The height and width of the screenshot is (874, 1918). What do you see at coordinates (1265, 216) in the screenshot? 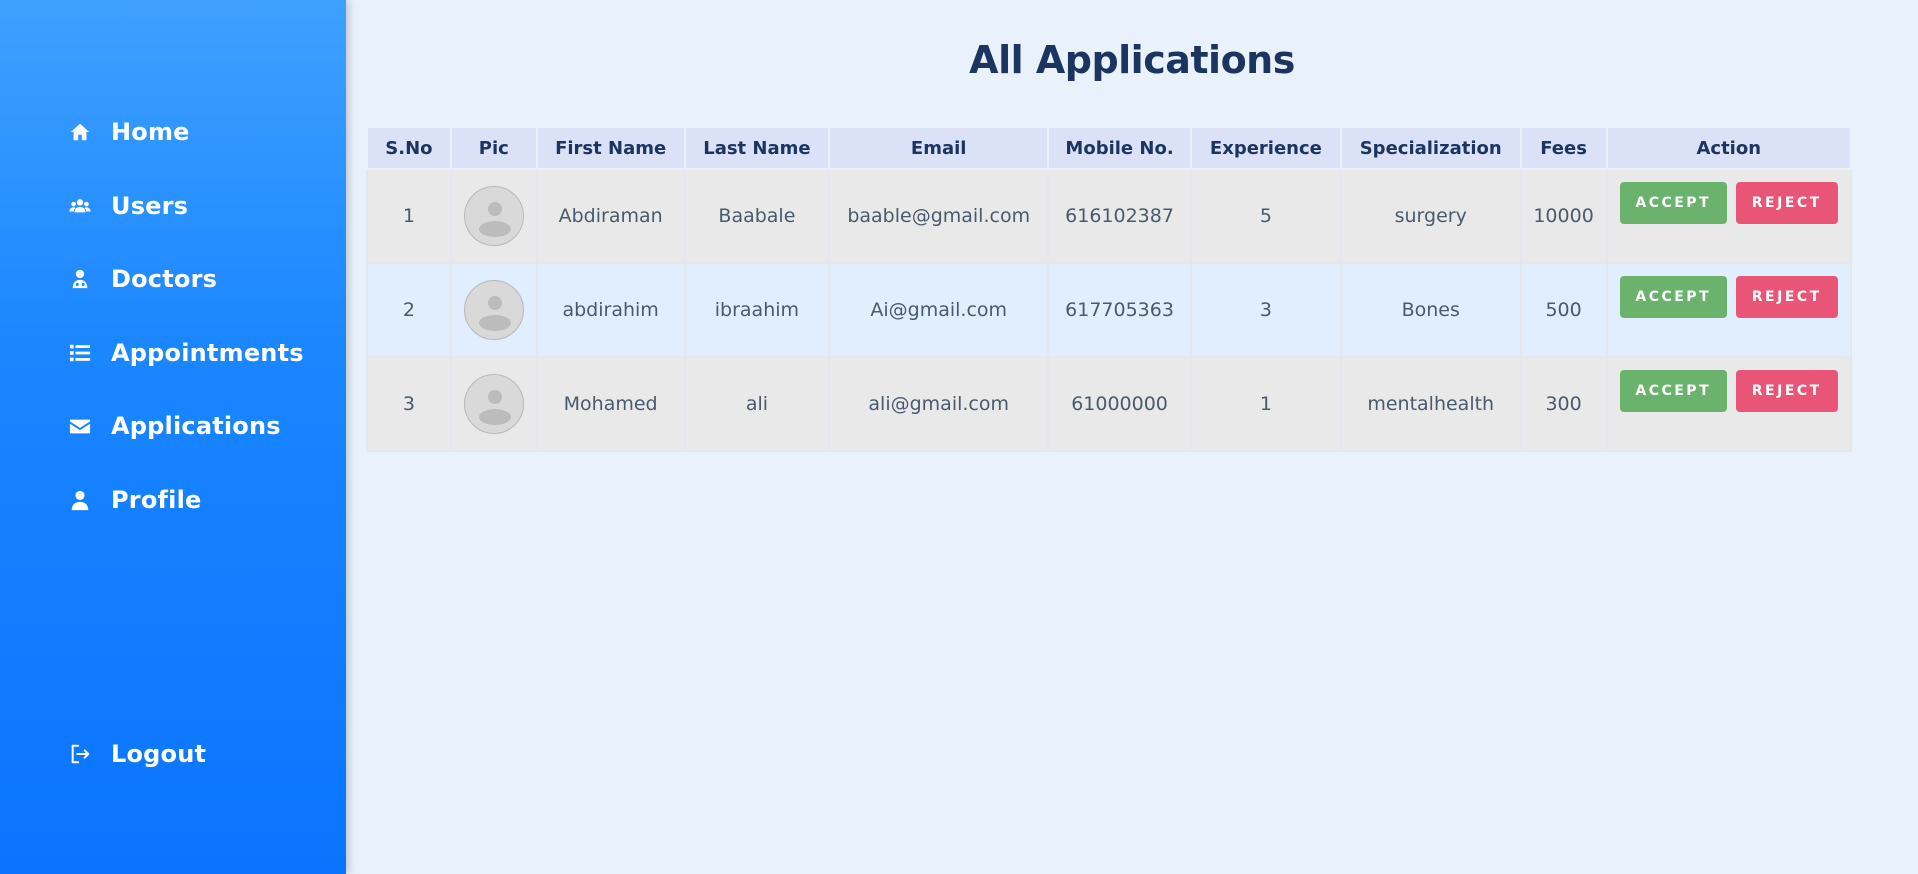
I see `cell-experience: 5` at bounding box center [1265, 216].